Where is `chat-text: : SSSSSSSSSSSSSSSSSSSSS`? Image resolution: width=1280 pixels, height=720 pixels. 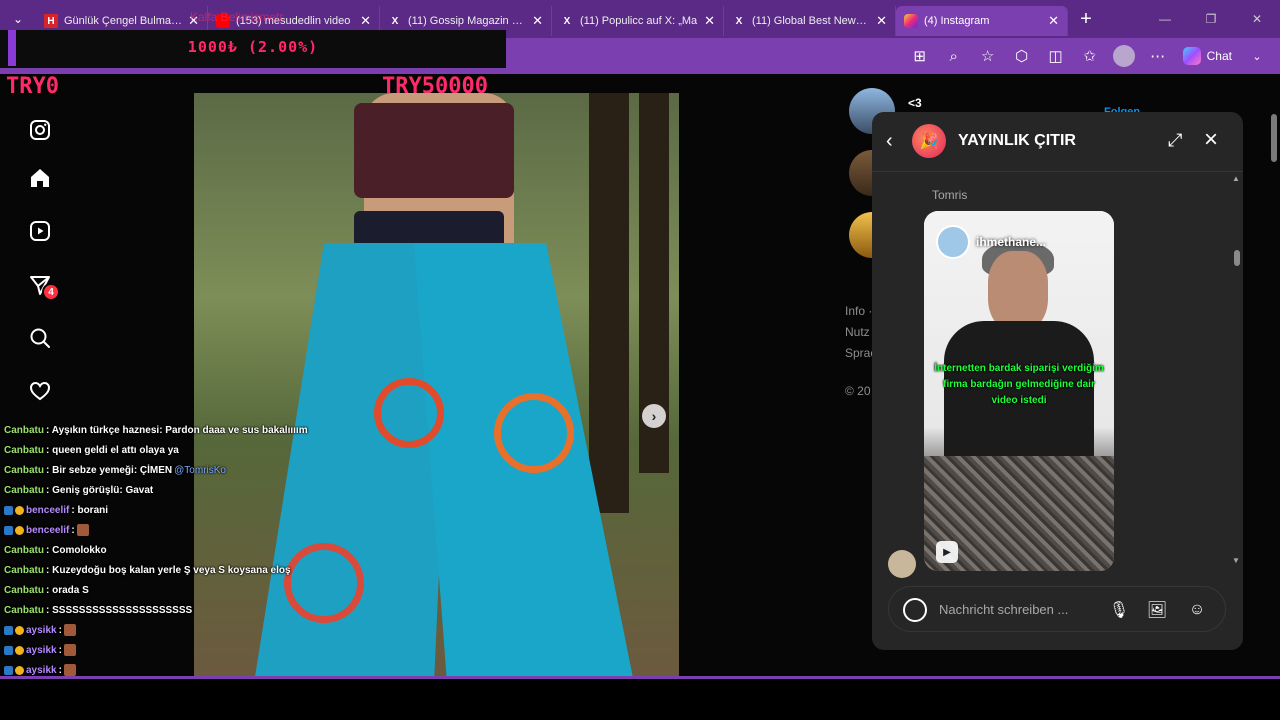
chat-text: : SSSSSSSSSSSSSSSSSSSSS is located at coordinates (119, 610).